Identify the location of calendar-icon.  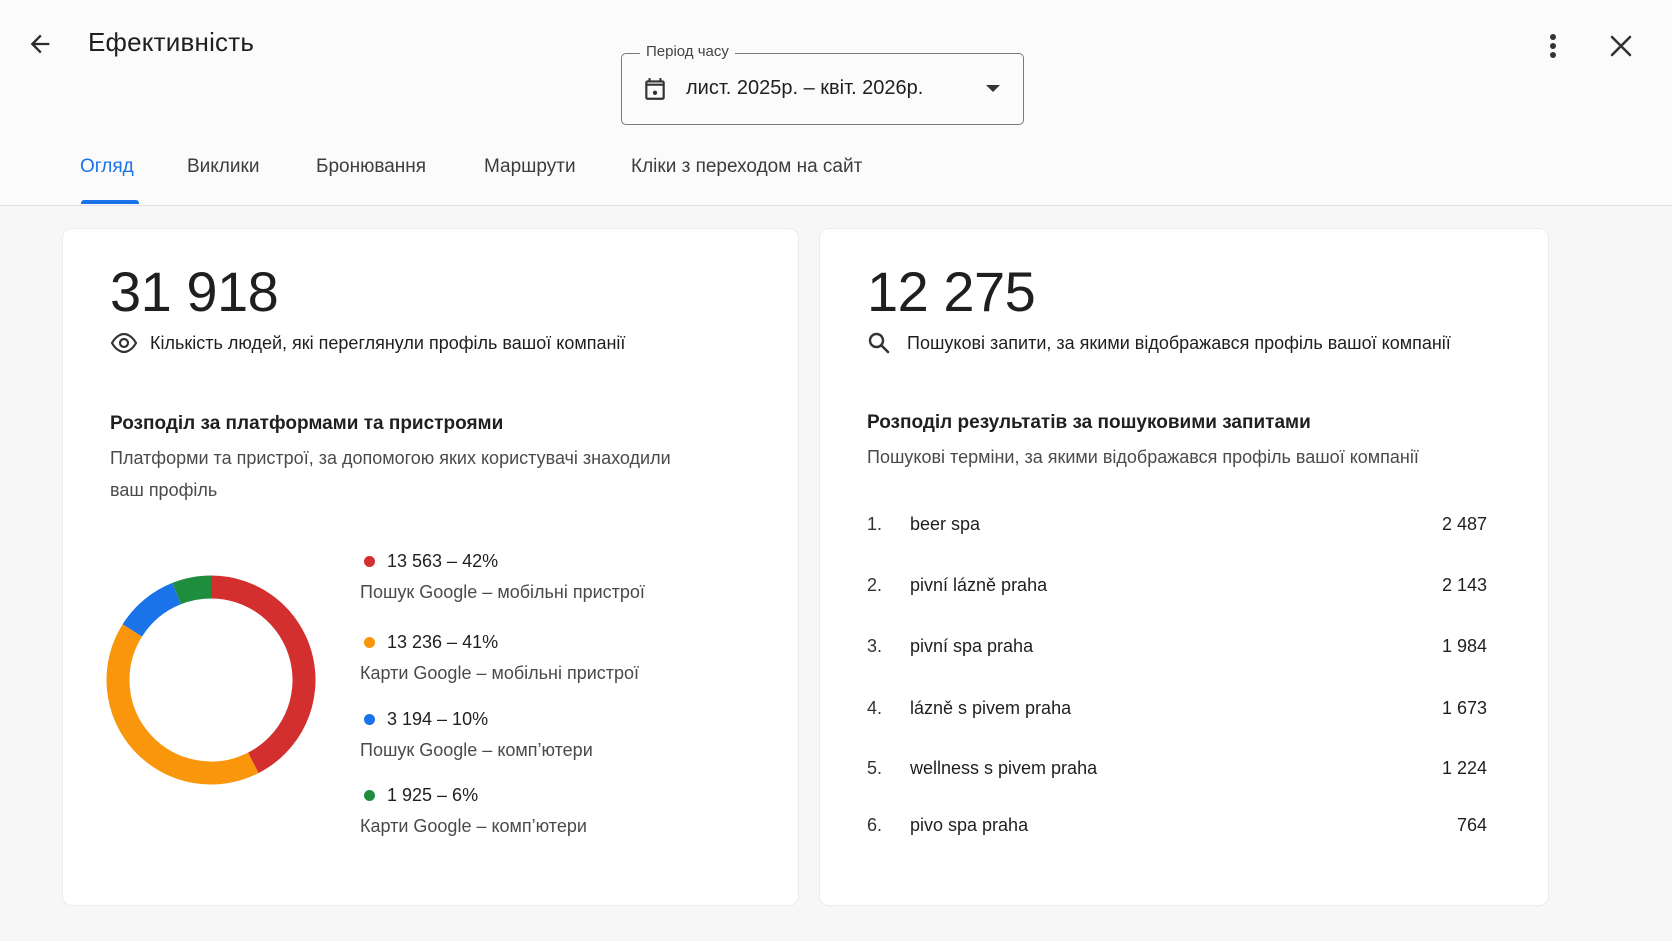
(655, 89).